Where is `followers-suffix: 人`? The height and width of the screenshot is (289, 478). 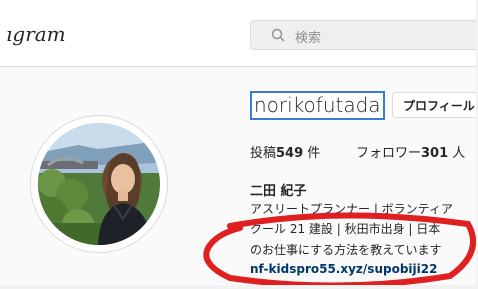 followers-suffix: 人 is located at coordinates (457, 153).